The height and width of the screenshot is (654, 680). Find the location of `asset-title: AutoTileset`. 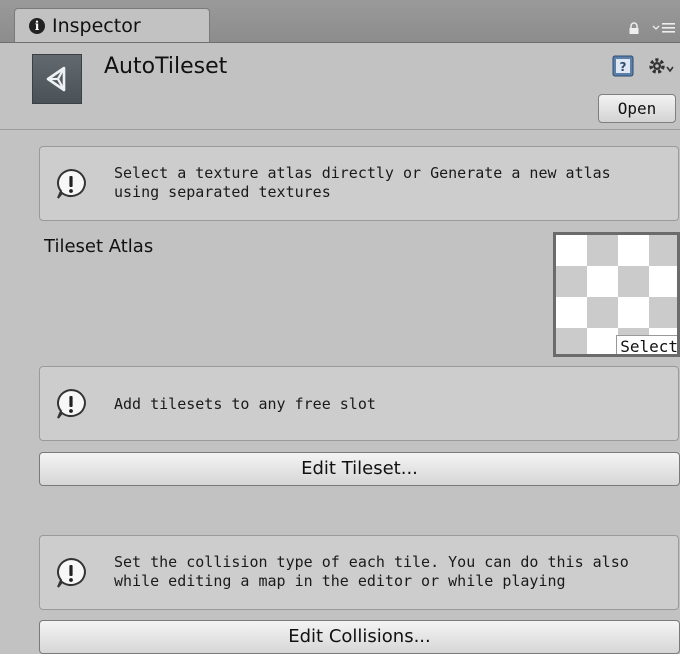

asset-title: AutoTileset is located at coordinates (166, 66).